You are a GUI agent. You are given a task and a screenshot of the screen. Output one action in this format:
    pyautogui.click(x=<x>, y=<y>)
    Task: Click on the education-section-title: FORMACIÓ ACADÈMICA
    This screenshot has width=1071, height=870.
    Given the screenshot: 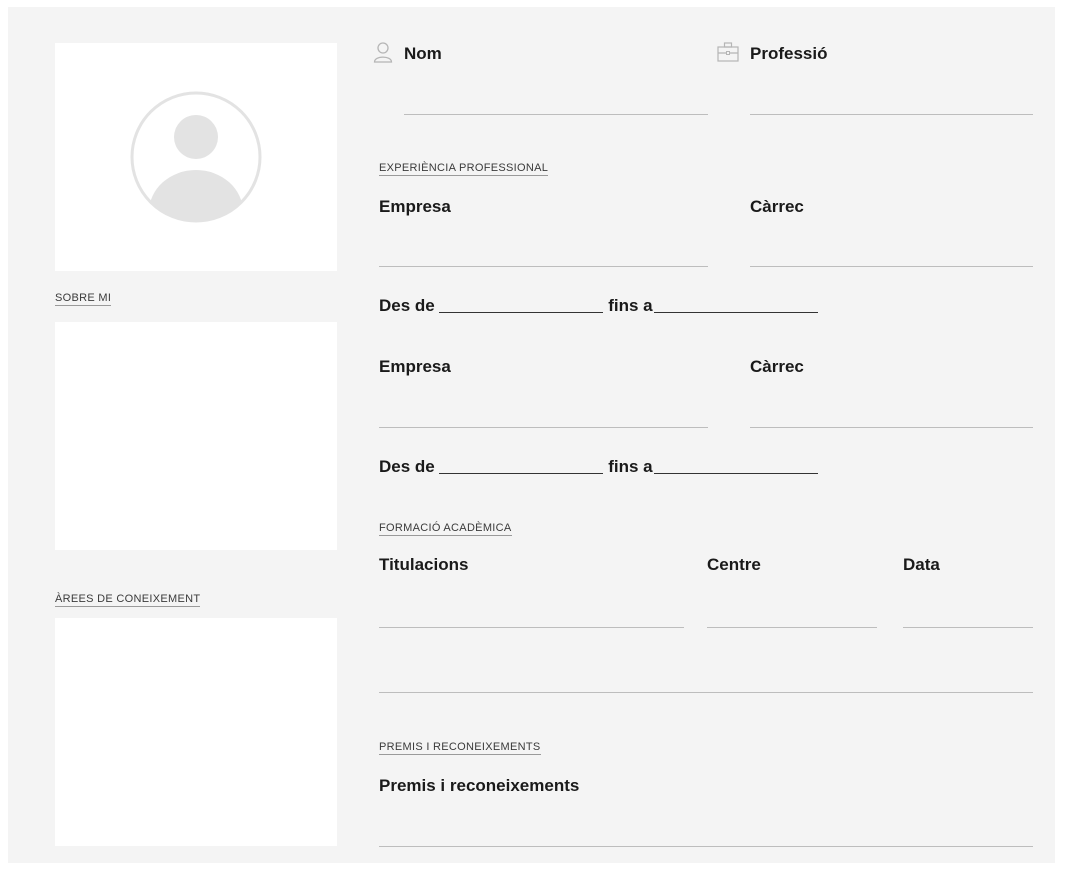 What is the action you would take?
    pyautogui.click(x=445, y=529)
    